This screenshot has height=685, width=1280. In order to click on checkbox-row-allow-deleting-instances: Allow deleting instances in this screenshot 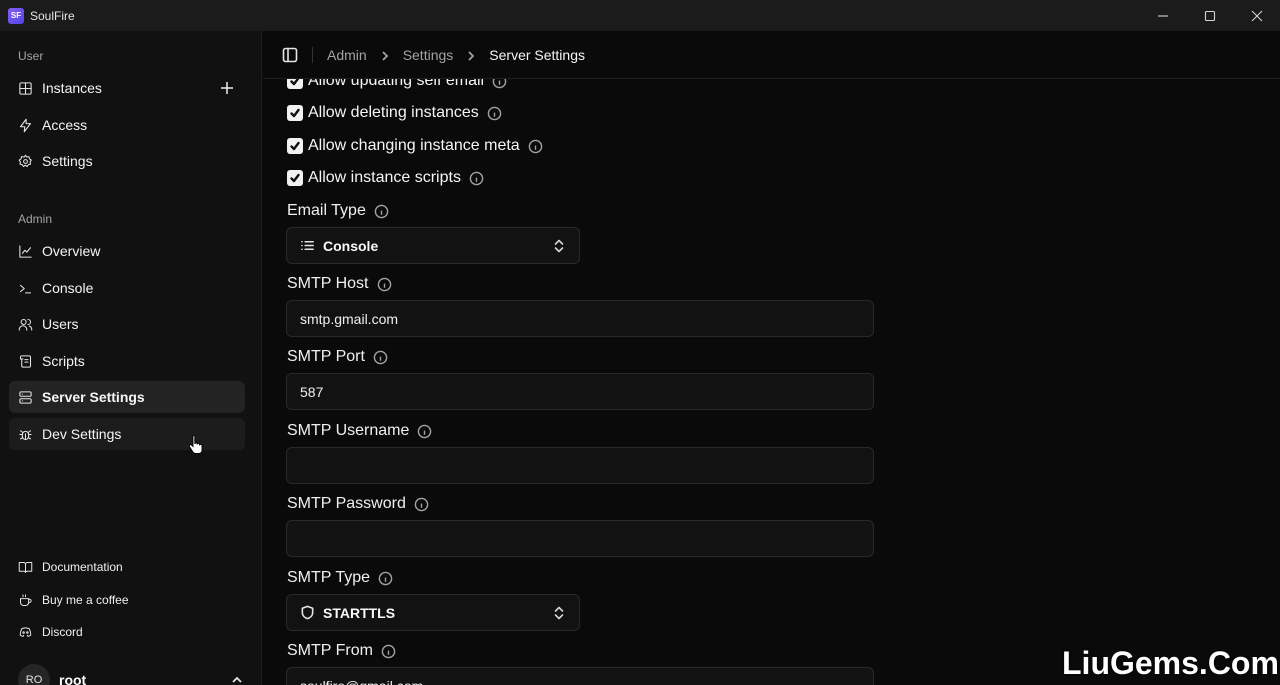, I will do `click(394, 113)`.